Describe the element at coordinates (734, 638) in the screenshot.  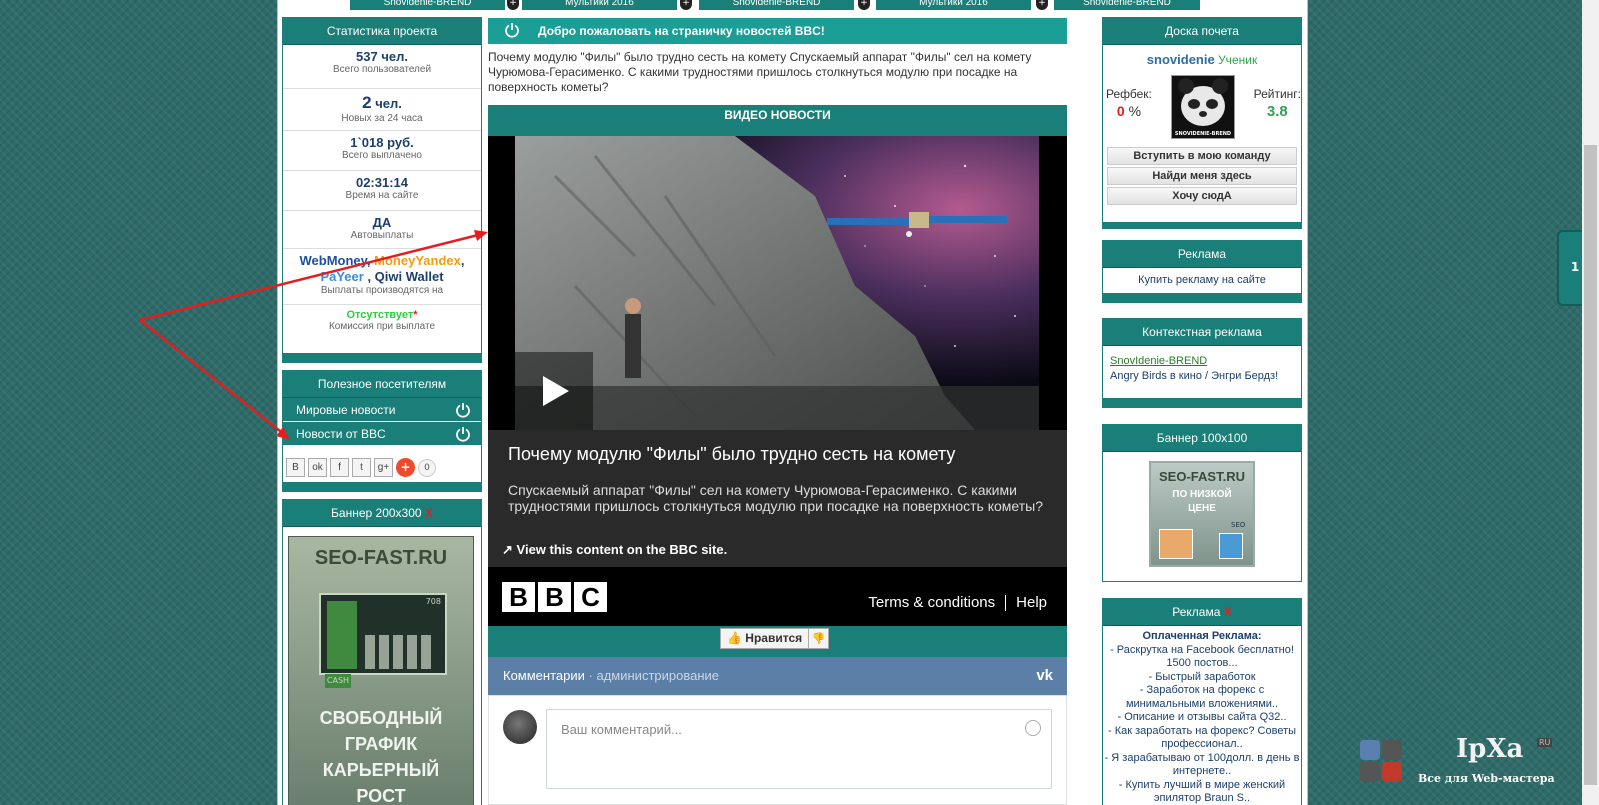
I see `thumbs-up-icon: 👍` at that location.